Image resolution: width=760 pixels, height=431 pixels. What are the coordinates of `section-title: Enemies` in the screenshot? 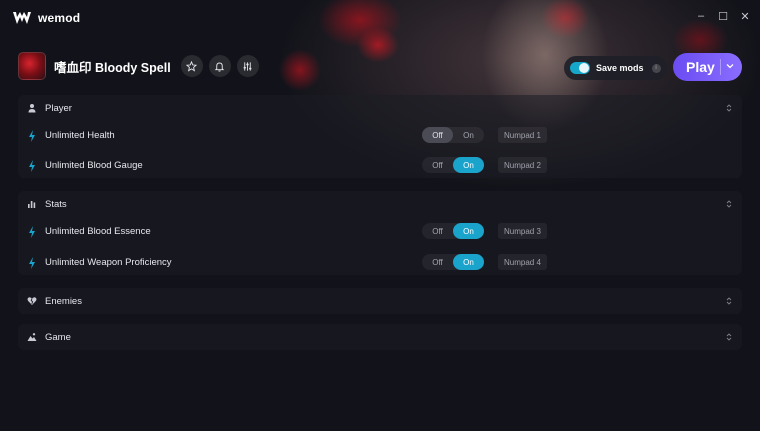 It's located at (63, 301).